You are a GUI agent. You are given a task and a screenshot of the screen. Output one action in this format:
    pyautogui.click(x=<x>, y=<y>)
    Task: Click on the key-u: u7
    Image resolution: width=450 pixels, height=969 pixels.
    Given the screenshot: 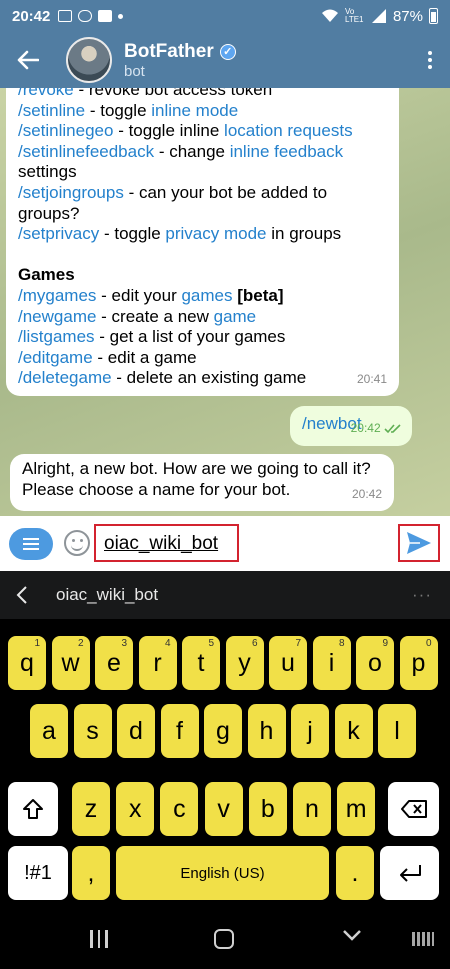 What is the action you would take?
    pyautogui.click(x=288, y=663)
    